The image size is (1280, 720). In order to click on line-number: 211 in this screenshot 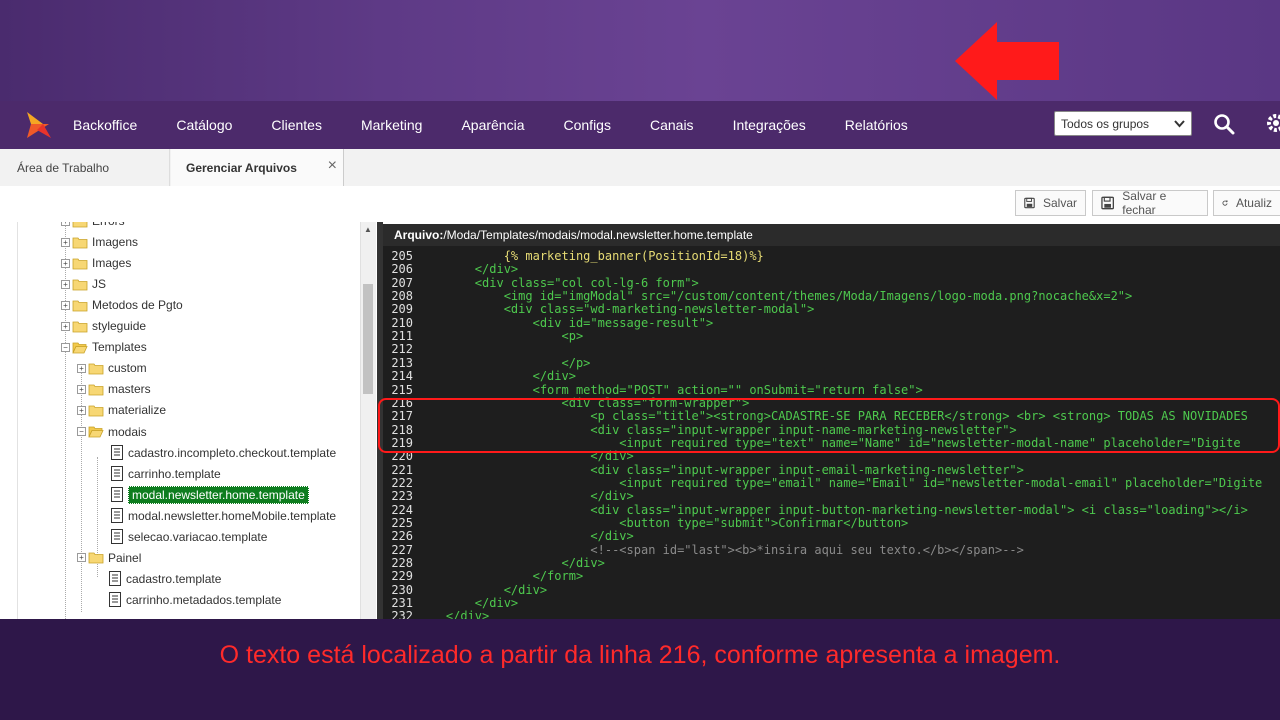, I will do `click(402, 336)`.